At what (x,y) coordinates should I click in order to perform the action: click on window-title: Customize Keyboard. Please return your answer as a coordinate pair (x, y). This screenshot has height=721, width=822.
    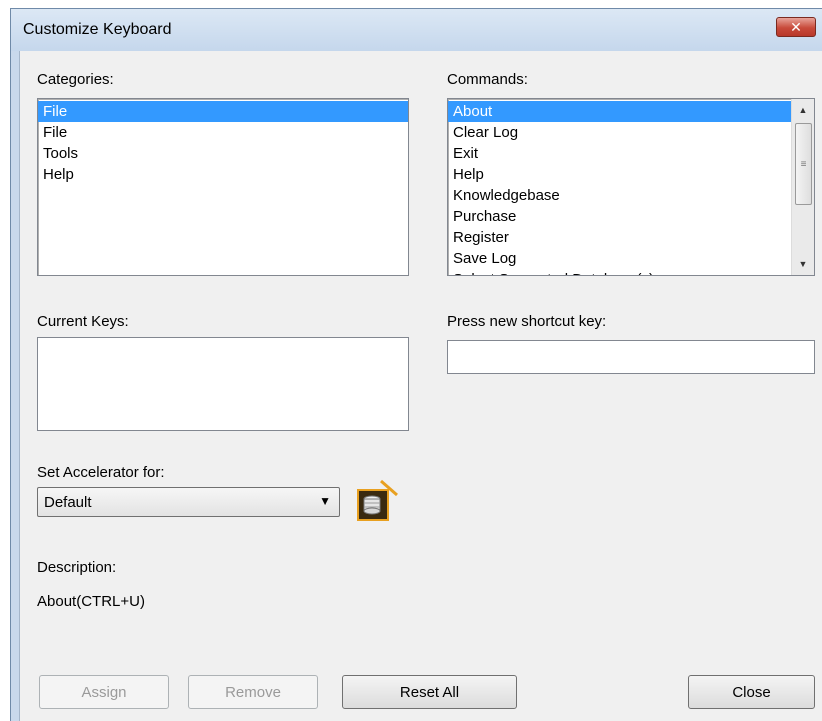
    Looking at the image, I should click on (97, 29).